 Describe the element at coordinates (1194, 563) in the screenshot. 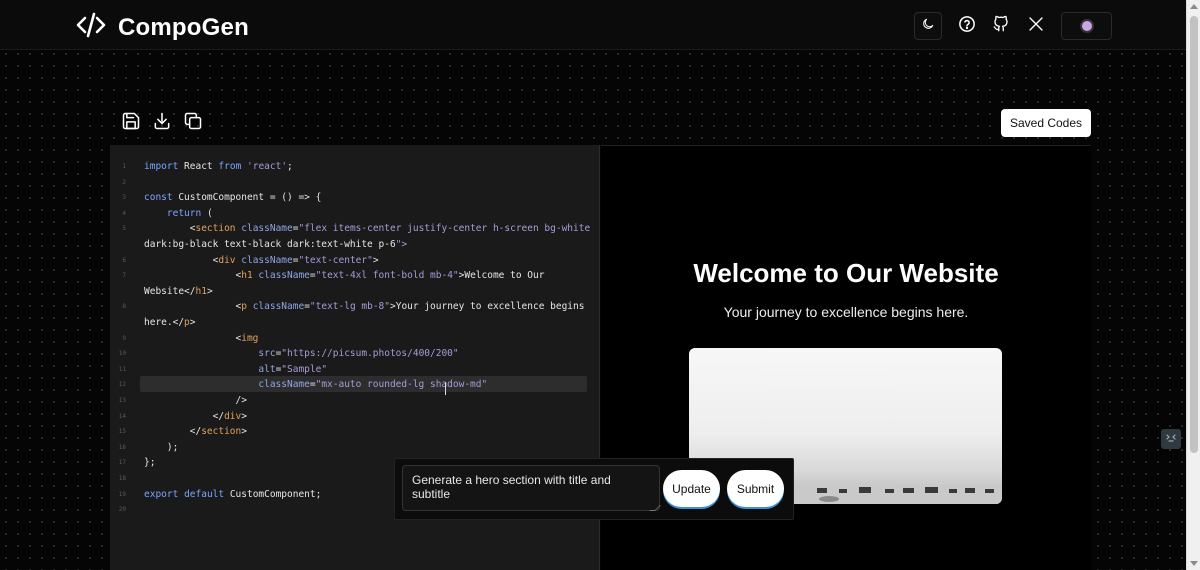

I see `scroll-down-arrow` at that location.